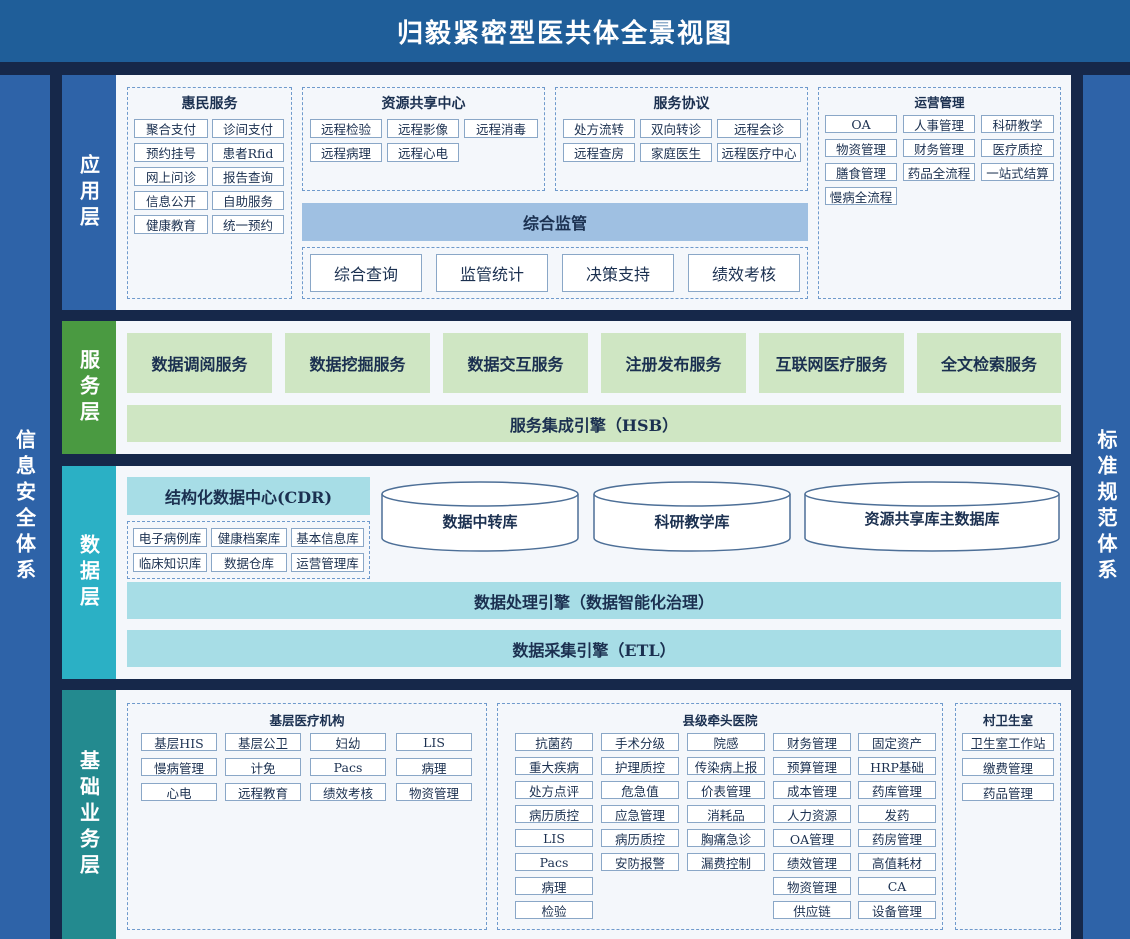 Image resolution: width=1130 pixels, height=939 pixels. What do you see at coordinates (327, 562) in the screenshot?
I see `cdr-item: 运营管理库` at bounding box center [327, 562].